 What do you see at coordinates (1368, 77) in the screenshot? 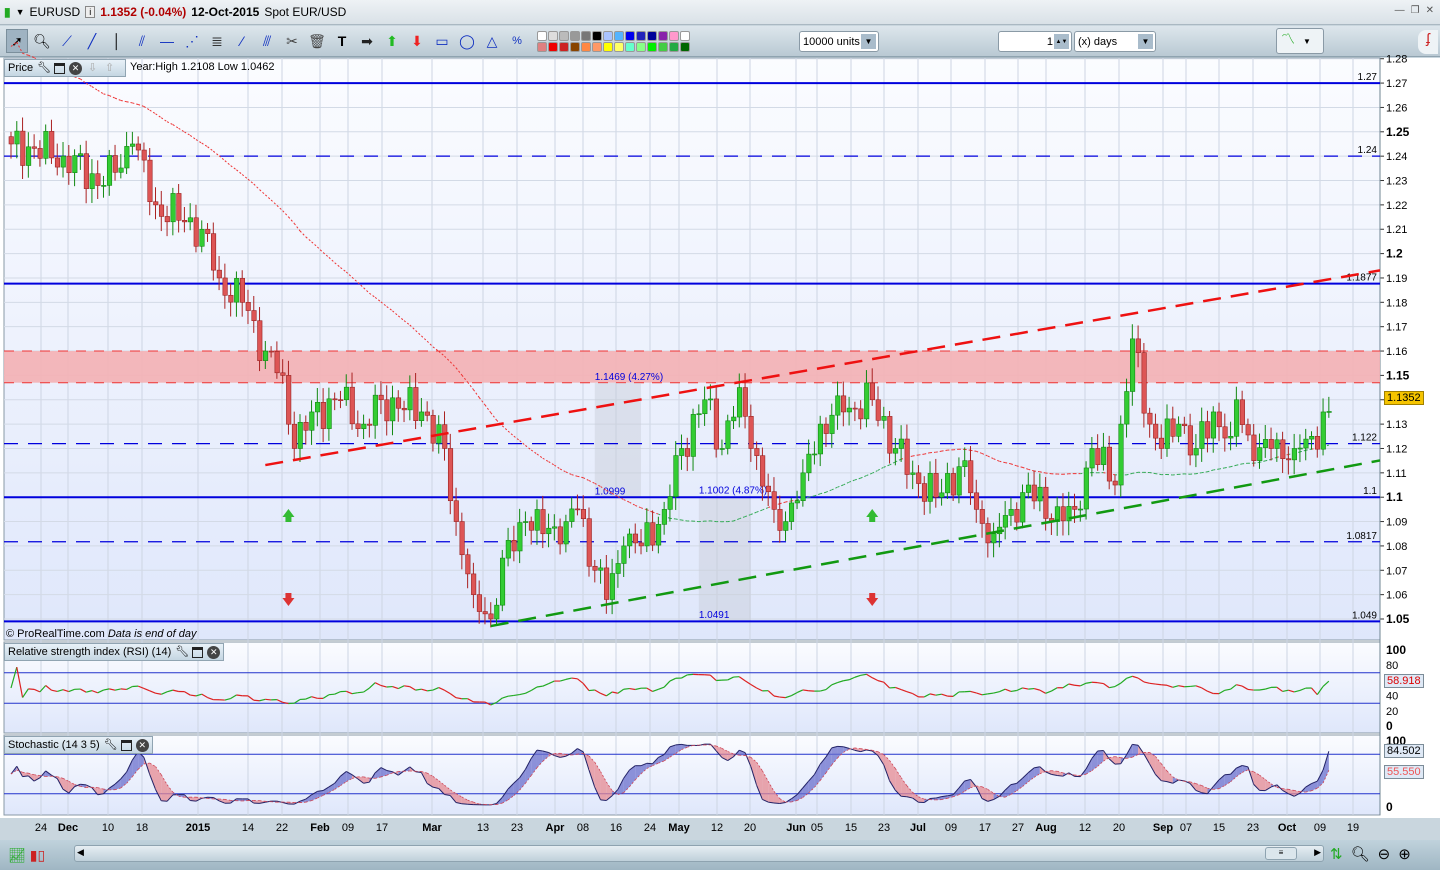
I see `level-label: 1.27` at bounding box center [1368, 77].